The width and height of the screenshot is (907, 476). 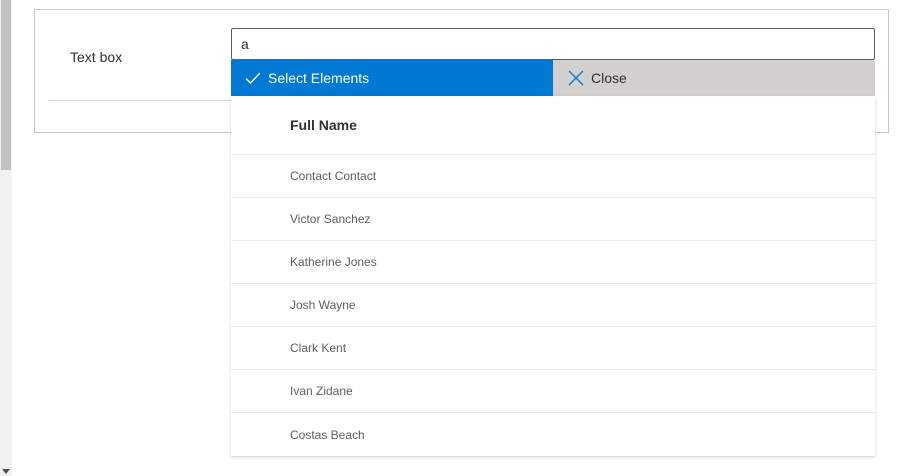 What do you see at coordinates (330, 219) in the screenshot?
I see `full-name-cell: Victor Sanchez` at bounding box center [330, 219].